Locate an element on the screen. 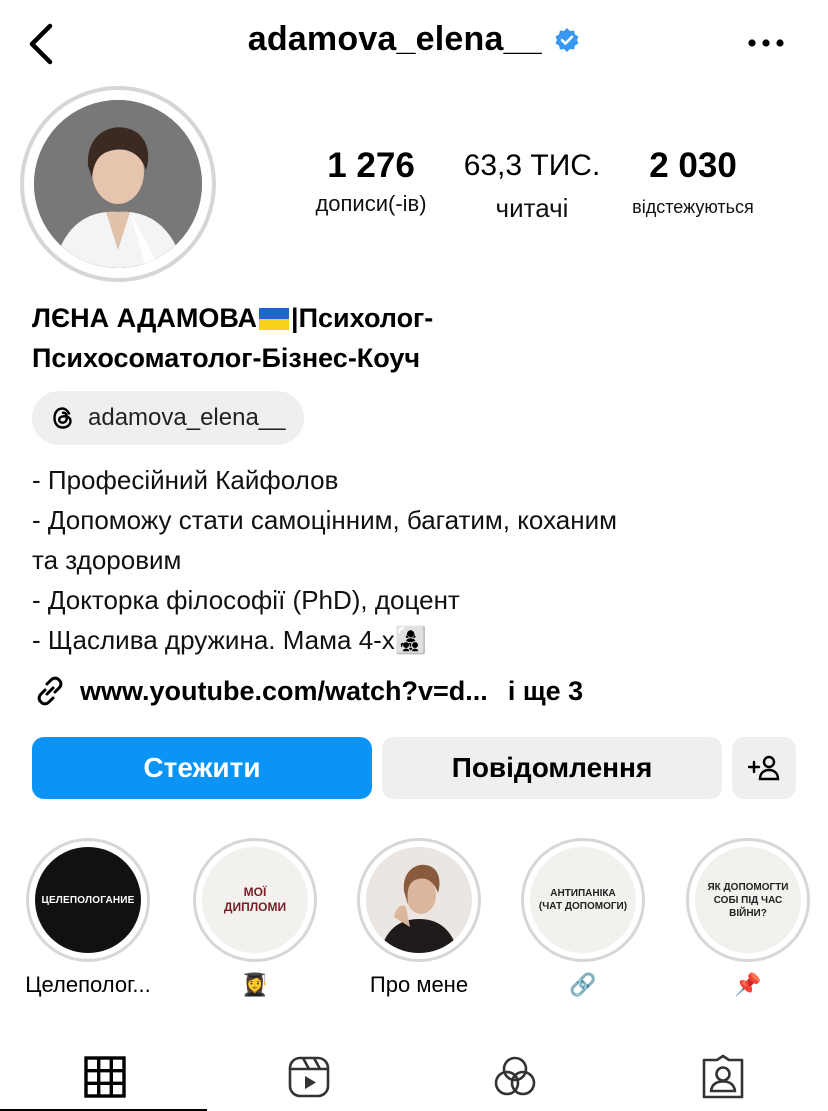  name-part2: |Психолог- is located at coordinates (362, 318).